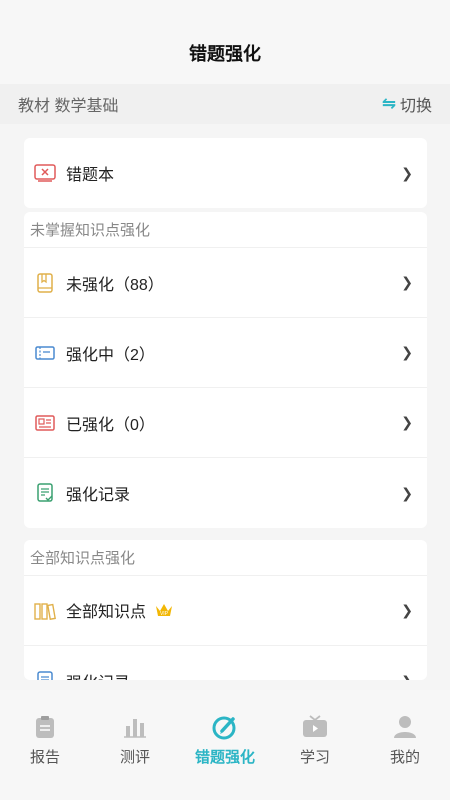  Describe the element at coordinates (388, 103) in the screenshot. I see `switch-icon: ⇋` at that location.